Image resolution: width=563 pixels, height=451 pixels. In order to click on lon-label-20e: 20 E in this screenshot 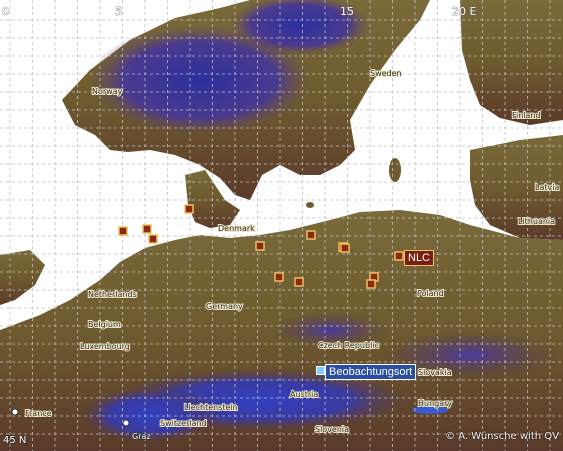, I will do `click(464, 11)`.